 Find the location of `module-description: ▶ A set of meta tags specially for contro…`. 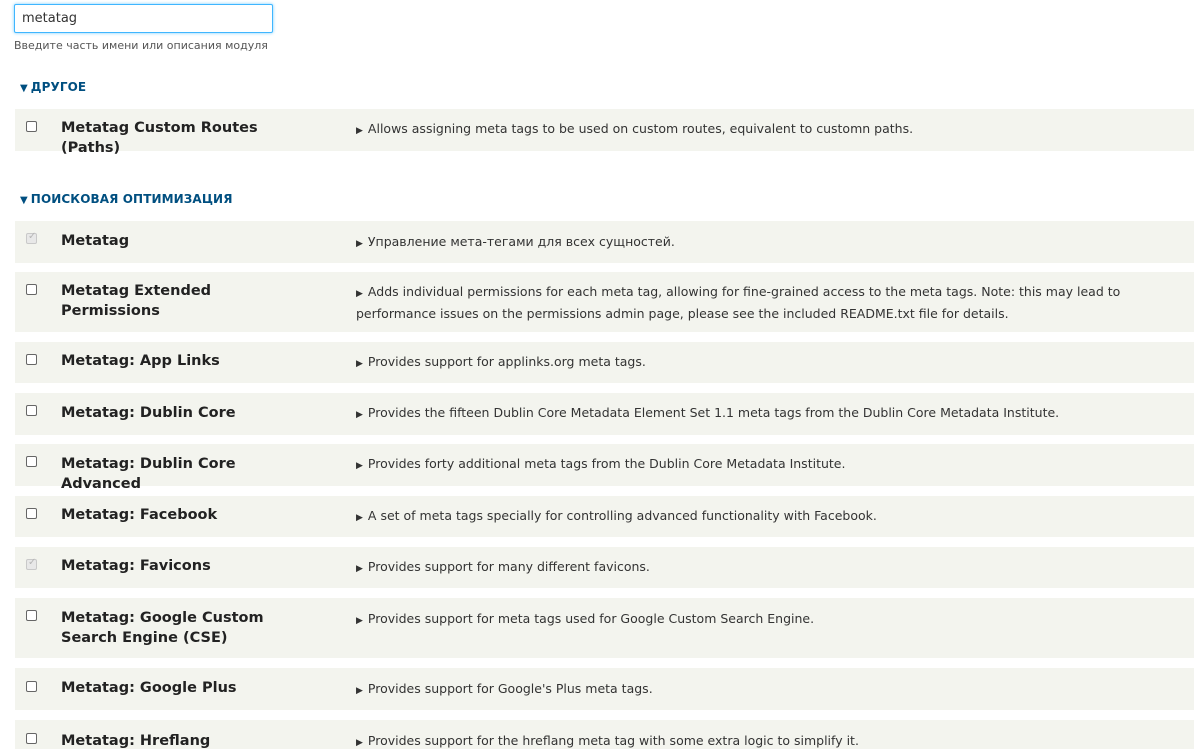

module-description: ▶ A set of meta tags specially for contro… is located at coordinates (756, 517).